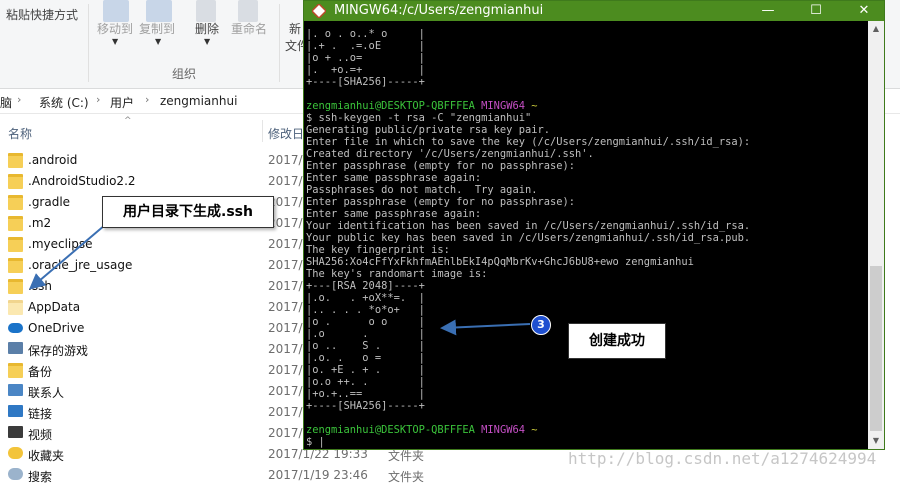 The height and width of the screenshot is (486, 900). Describe the element at coordinates (279, 280) in the screenshot. I see `annotation-arrows` at that location.